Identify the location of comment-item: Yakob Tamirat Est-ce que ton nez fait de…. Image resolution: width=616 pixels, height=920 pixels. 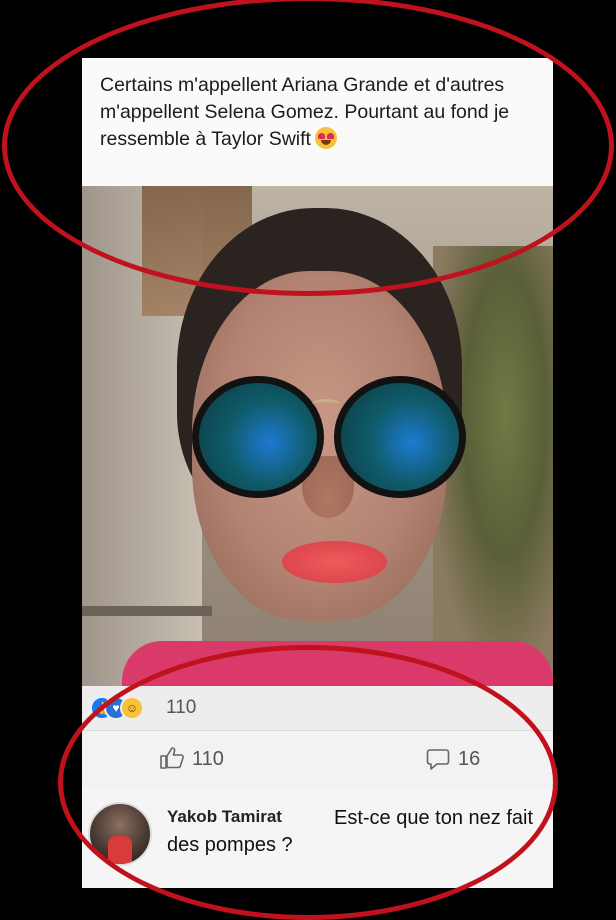
(317, 838).